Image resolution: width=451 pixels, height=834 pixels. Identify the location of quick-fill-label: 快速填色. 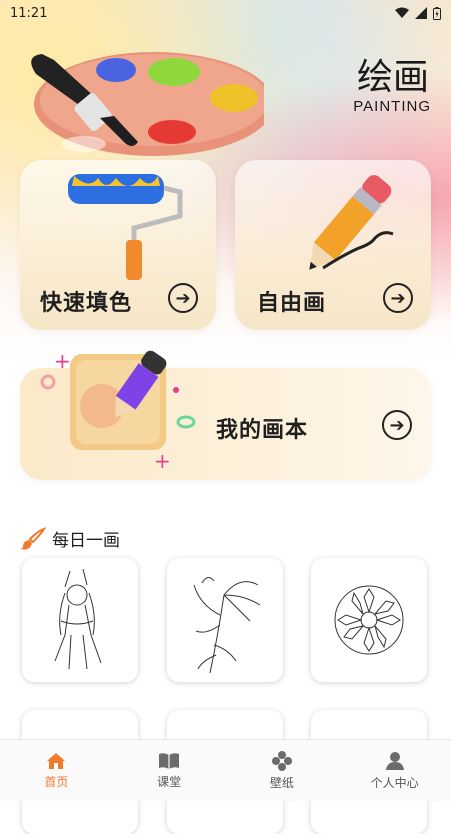
(86, 303).